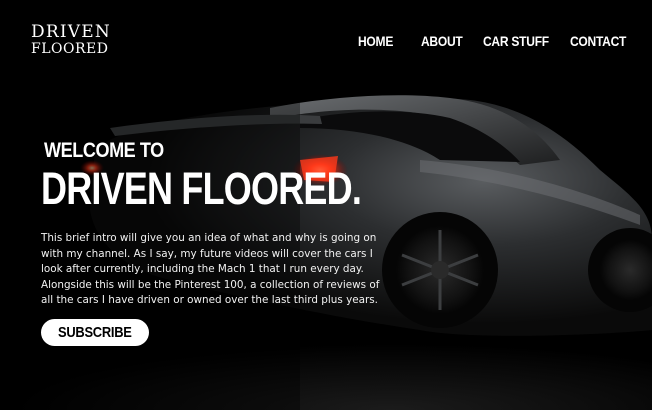  I want to click on subscribe-button: SUBSCRIBE, so click(95, 332).